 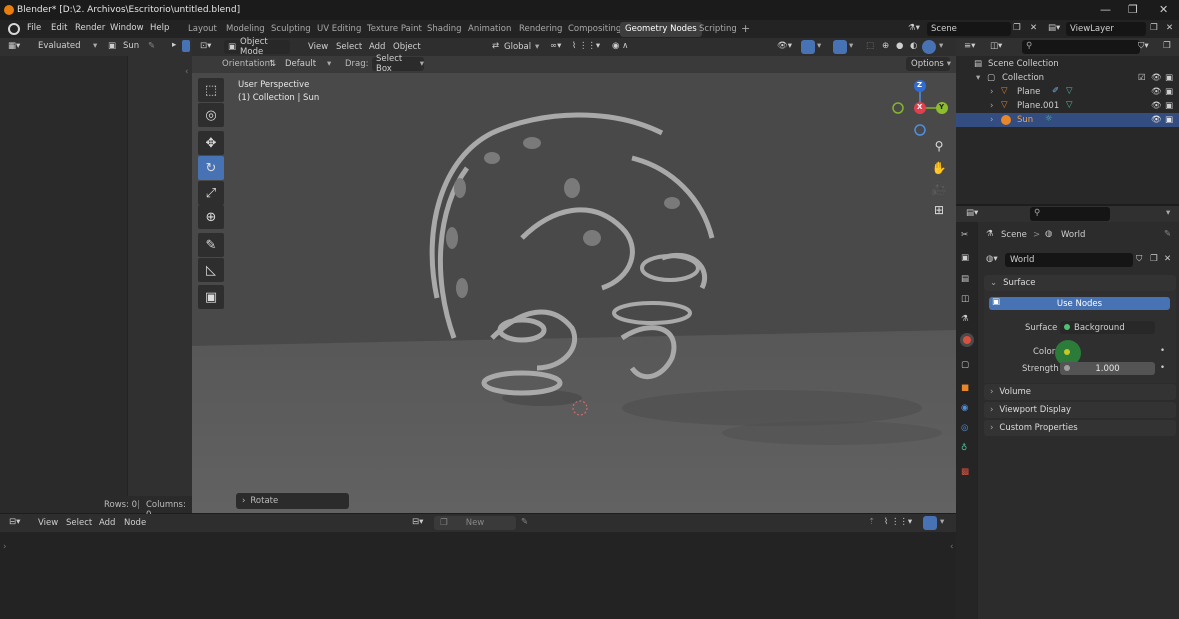 What do you see at coordinates (992, 259) in the screenshot?
I see `world-browse-icon: ◍▾` at bounding box center [992, 259].